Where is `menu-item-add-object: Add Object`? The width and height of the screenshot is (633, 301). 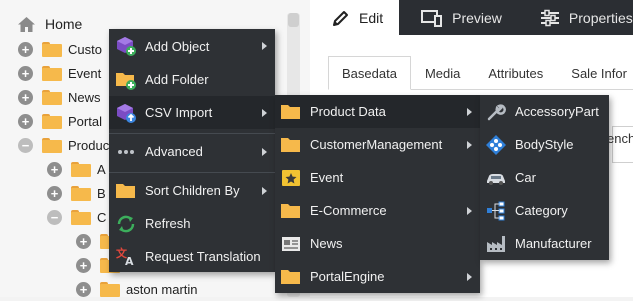
menu-item-add-object: Add Object is located at coordinates (192, 46).